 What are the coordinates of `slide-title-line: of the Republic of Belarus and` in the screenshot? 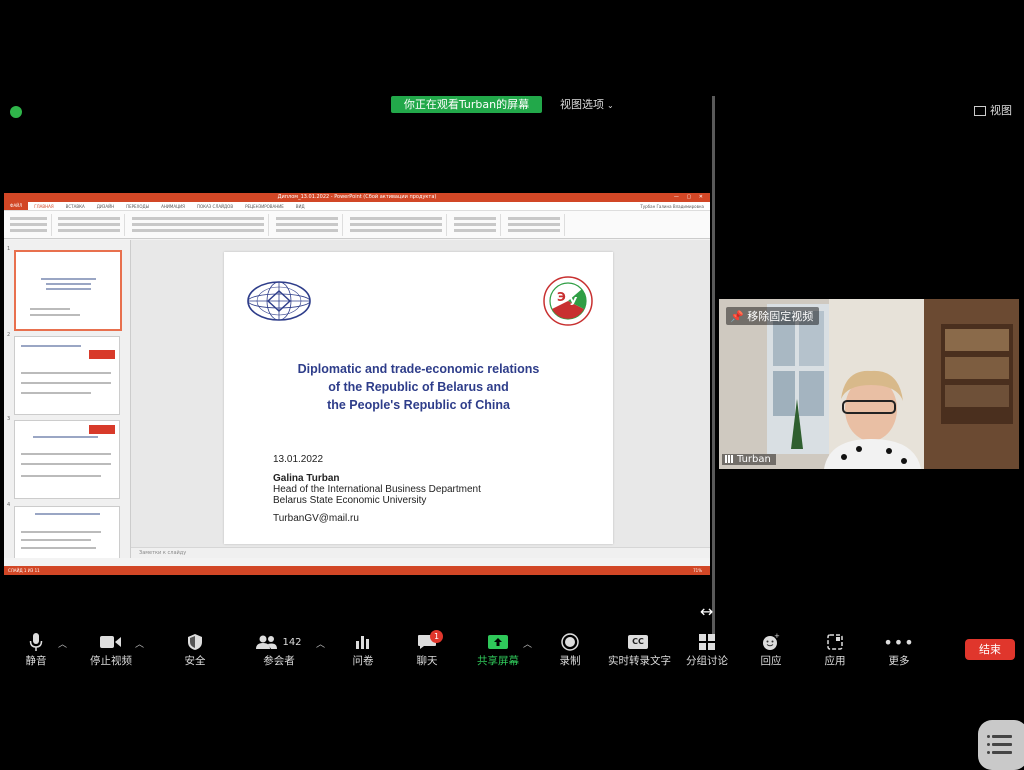 It's located at (418, 387).